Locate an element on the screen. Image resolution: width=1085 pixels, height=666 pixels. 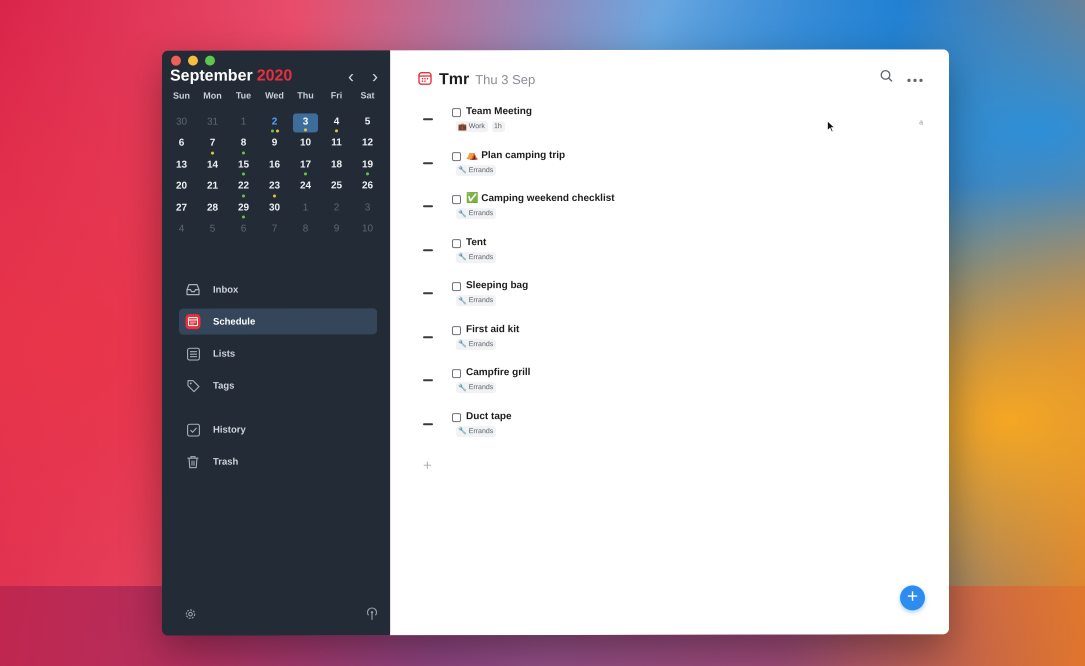
task-title: ✅ Camping weekend checklist is located at coordinates (540, 198).